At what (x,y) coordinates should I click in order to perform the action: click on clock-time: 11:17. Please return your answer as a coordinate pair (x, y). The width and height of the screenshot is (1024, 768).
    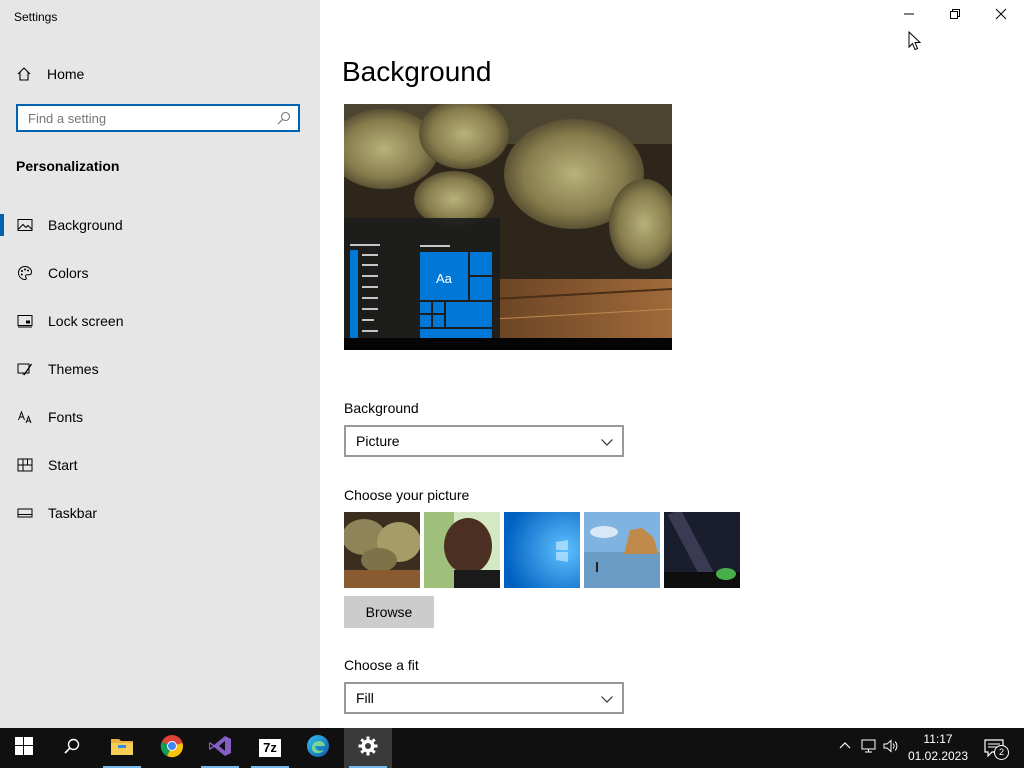
    Looking at the image, I should click on (938, 739).